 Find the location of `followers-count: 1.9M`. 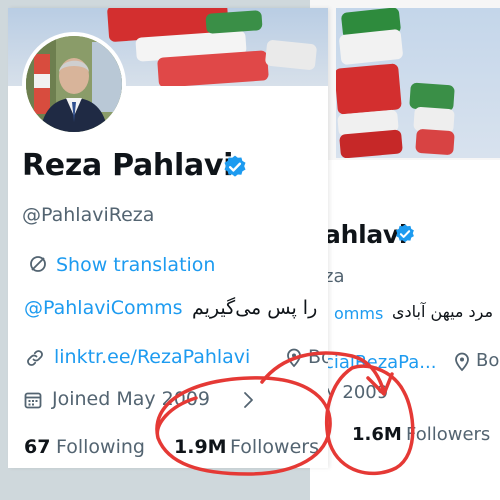

followers-count: 1.9M is located at coordinates (200, 447).